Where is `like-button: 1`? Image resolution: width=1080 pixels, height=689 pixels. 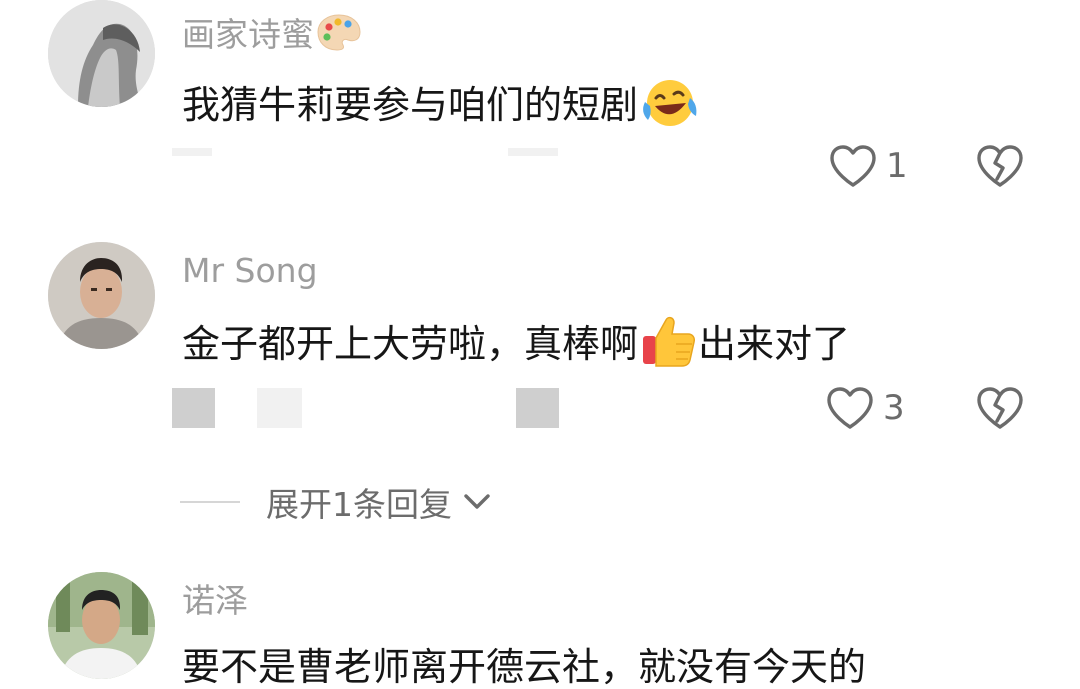 like-button: 1 is located at coordinates (868, 166).